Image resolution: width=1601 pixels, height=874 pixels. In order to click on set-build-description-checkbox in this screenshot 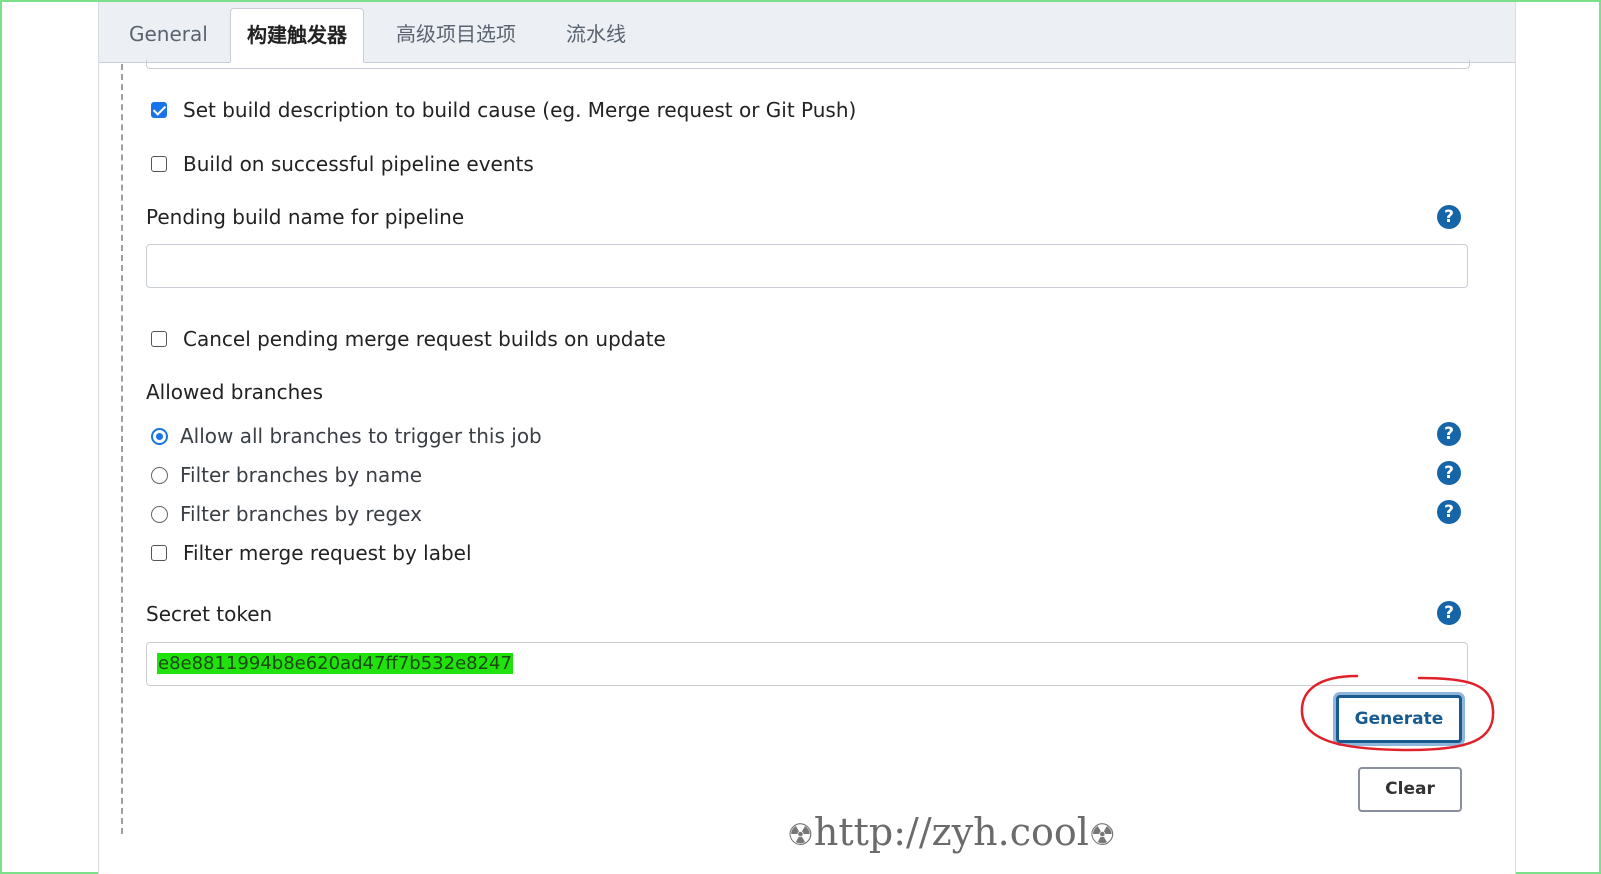, I will do `click(159, 110)`.